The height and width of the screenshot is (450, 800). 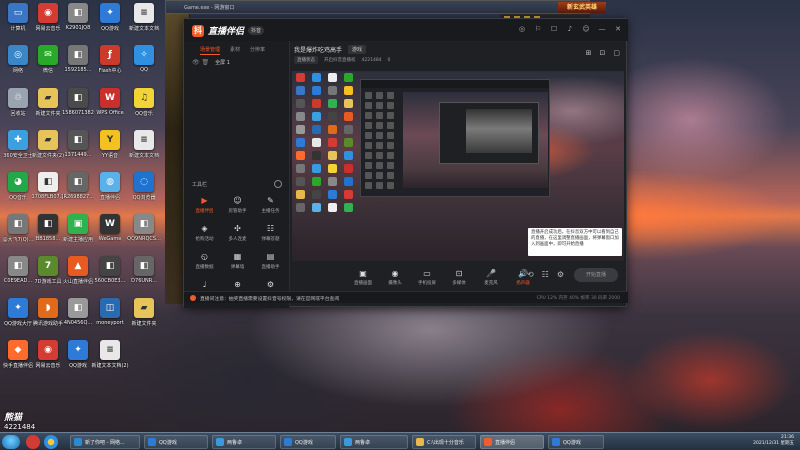 What do you see at coordinates (110, 359) in the screenshot?
I see `desktop-icon: ≡ 新建文本文档(2)` at bounding box center [110, 359].